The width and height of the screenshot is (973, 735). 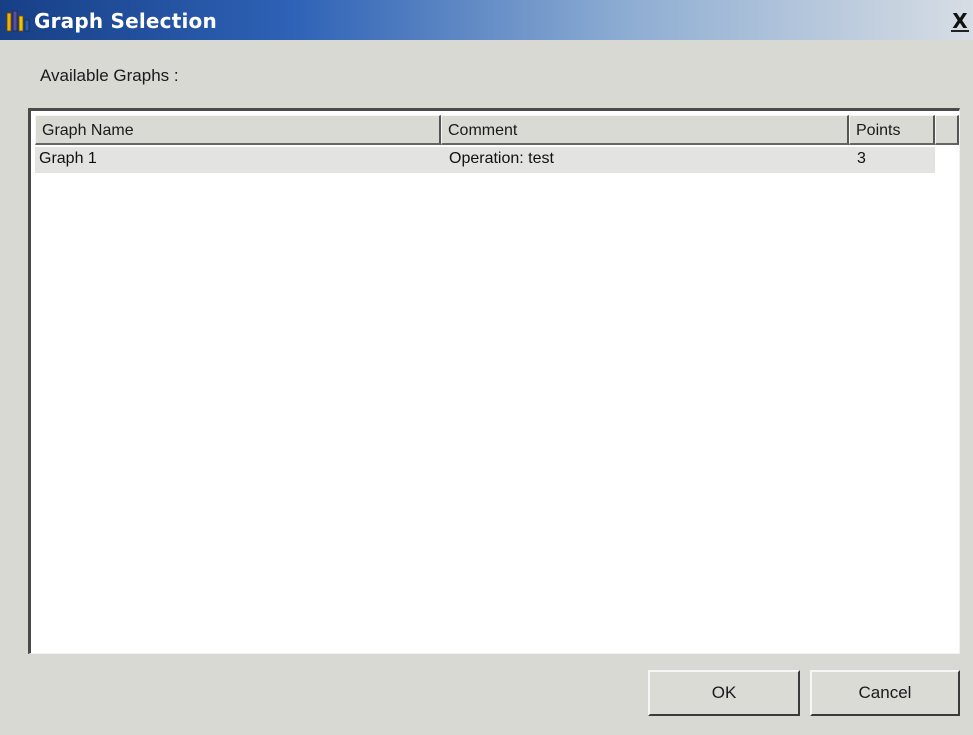 What do you see at coordinates (861, 158) in the screenshot?
I see `cell-points: 3` at bounding box center [861, 158].